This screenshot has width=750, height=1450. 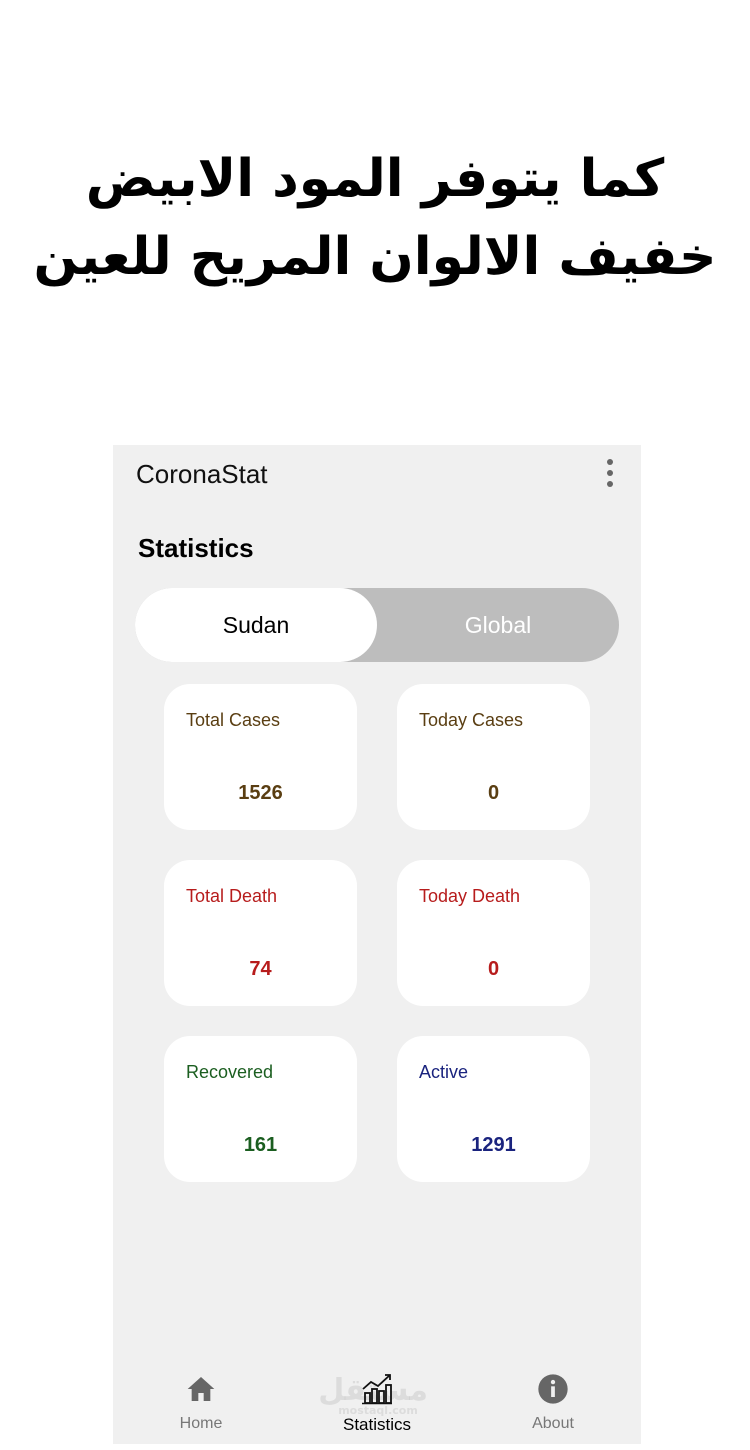 What do you see at coordinates (493, 933) in the screenshot?
I see `card-today-death: Today Death 0` at bounding box center [493, 933].